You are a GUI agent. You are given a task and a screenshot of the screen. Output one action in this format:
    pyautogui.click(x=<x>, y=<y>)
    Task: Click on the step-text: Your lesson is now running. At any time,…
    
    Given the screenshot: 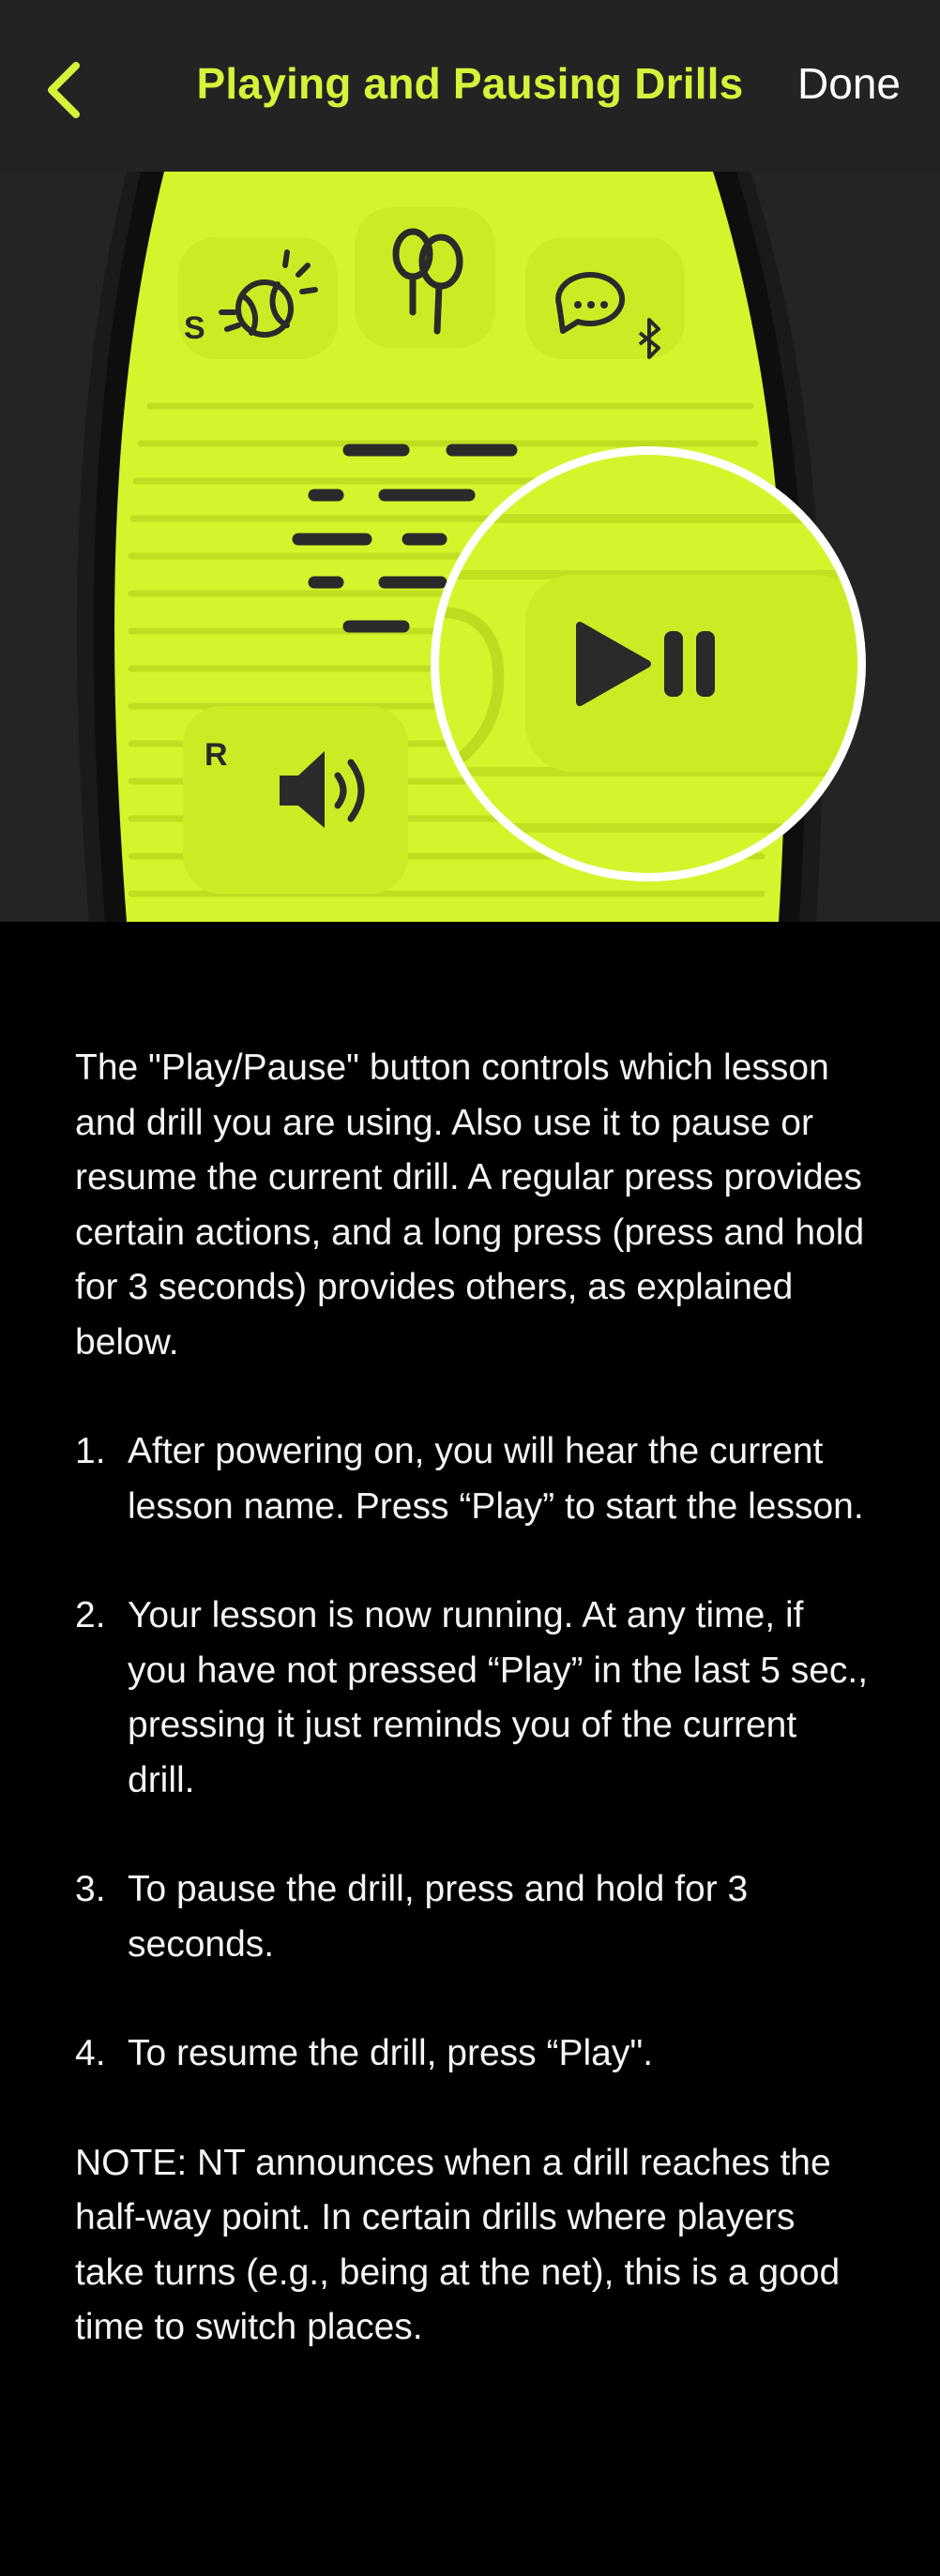 What is the action you would take?
    pyautogui.click(x=499, y=1697)
    